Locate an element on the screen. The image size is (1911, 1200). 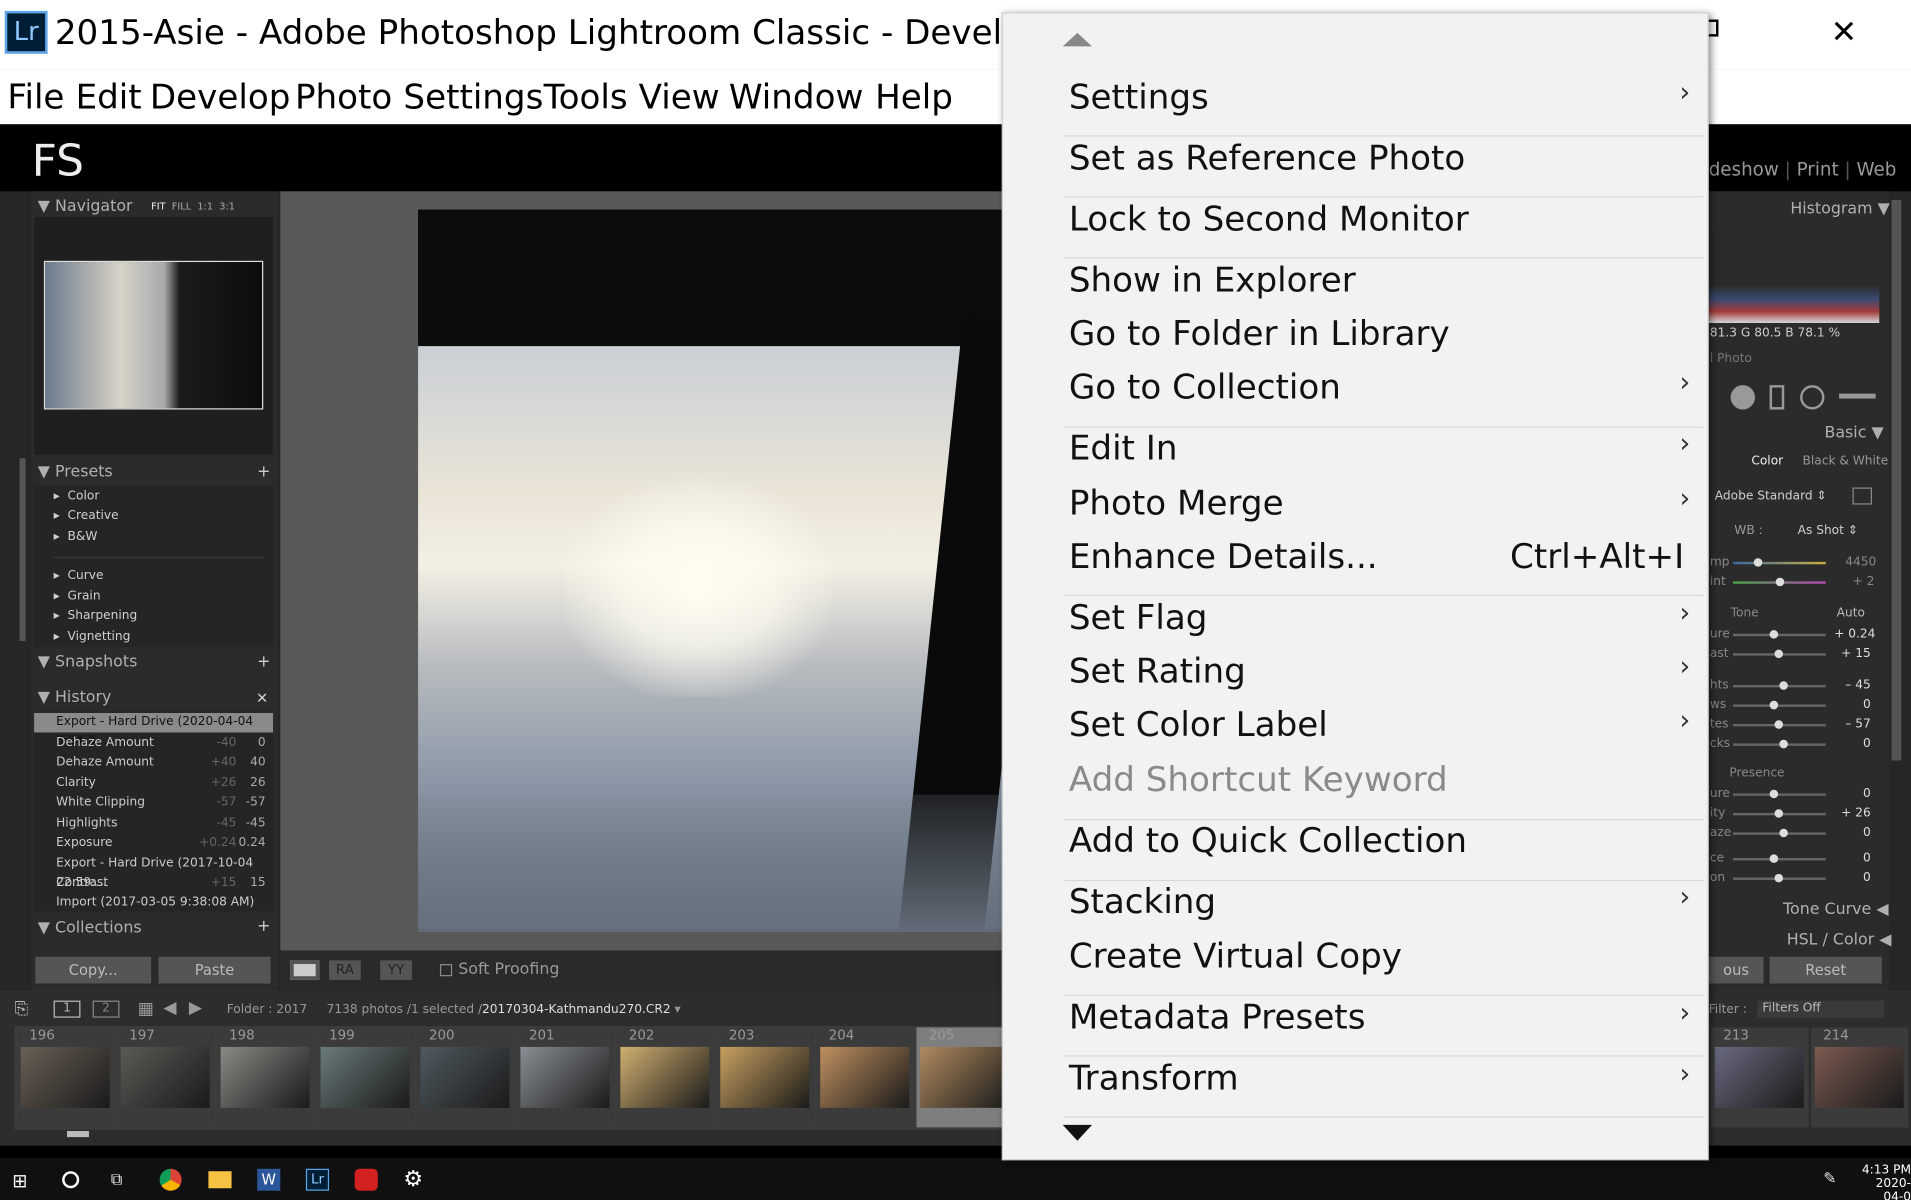
paste-button: Paste is located at coordinates (214, 970).